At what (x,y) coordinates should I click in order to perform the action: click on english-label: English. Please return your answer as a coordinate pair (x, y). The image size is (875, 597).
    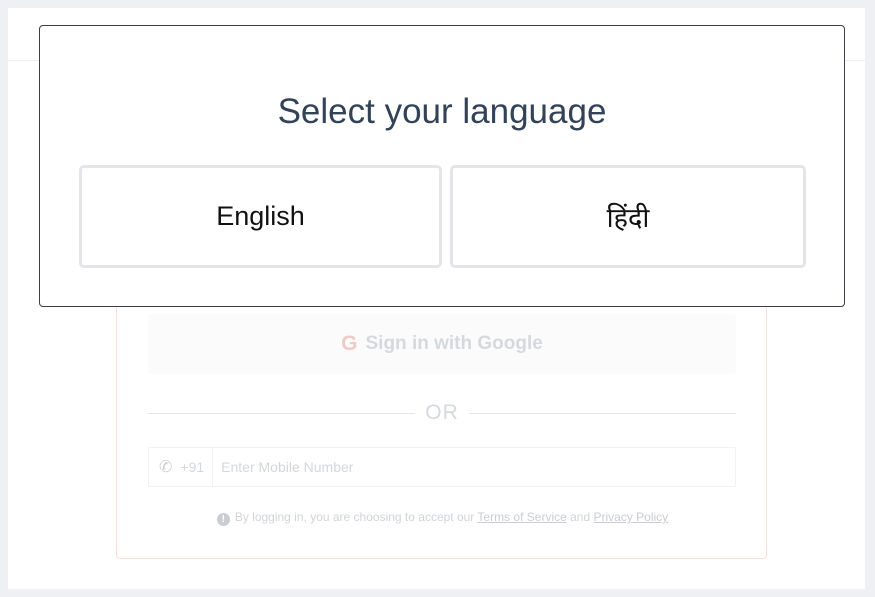
    Looking at the image, I should click on (260, 216).